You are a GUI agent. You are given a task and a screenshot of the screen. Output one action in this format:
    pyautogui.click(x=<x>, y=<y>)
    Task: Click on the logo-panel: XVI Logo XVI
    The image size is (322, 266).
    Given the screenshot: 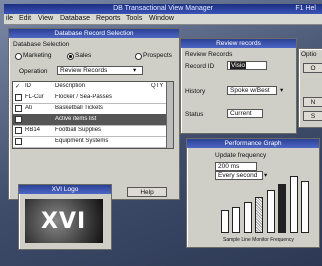 What is the action you would take?
    pyautogui.click(x=65, y=217)
    